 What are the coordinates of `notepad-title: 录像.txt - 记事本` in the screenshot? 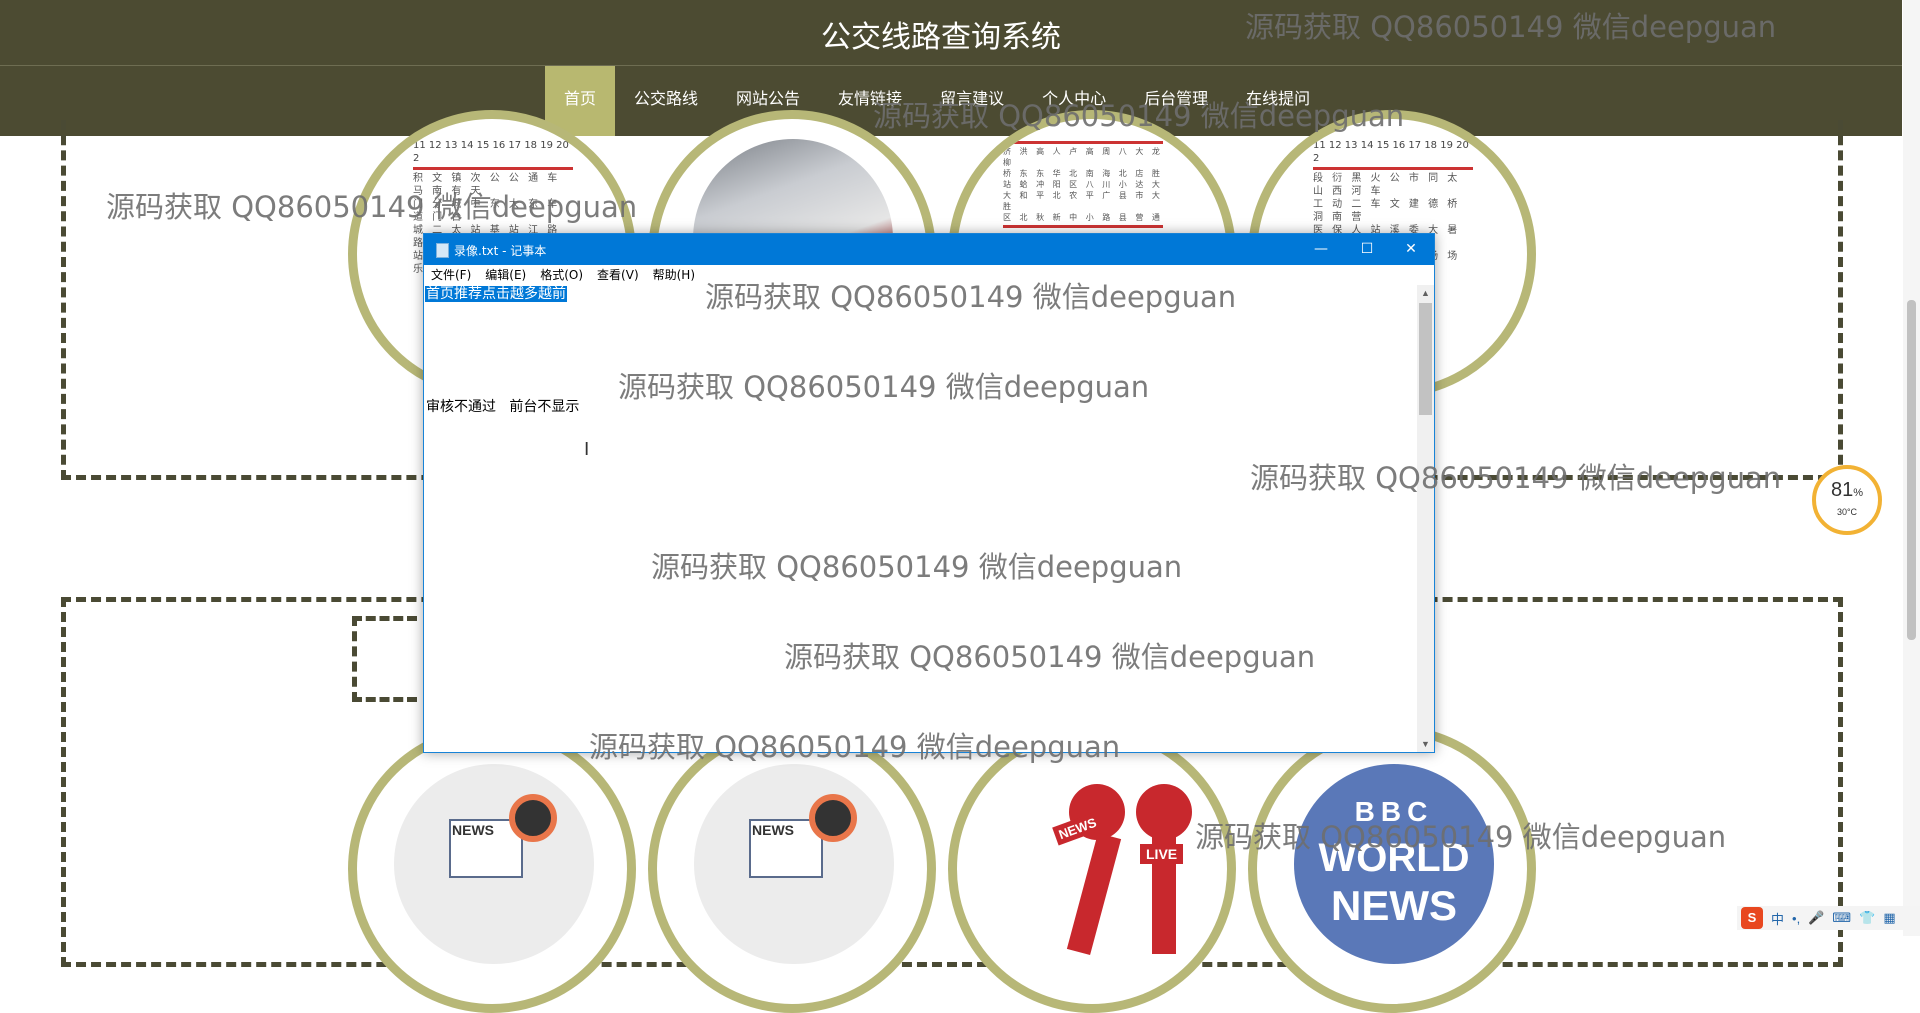 It's located at (500, 251).